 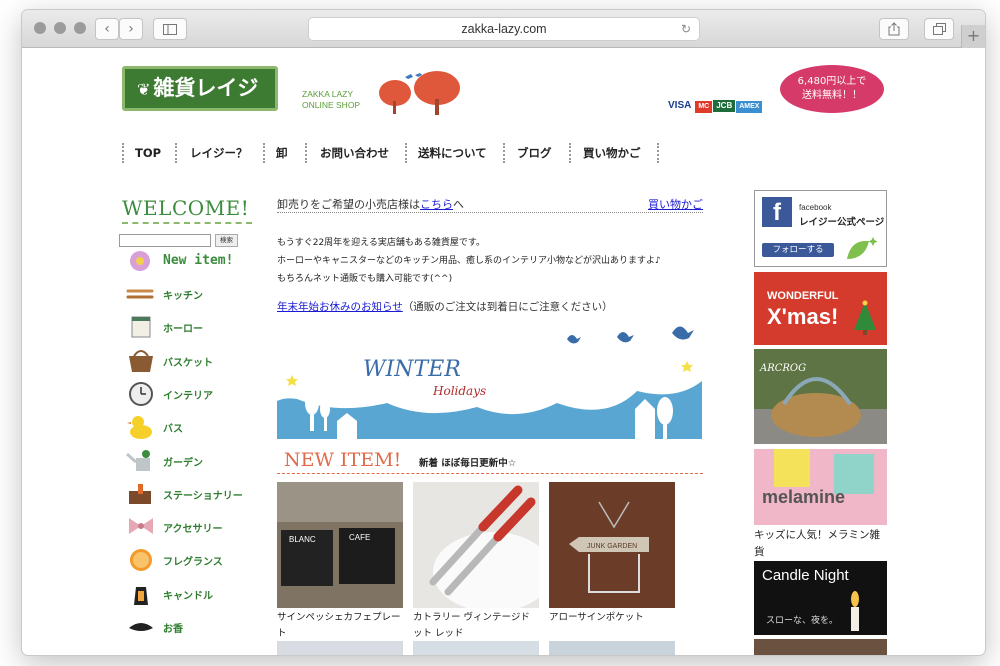 I want to click on sidebar-item: バスケット, so click(x=196, y=363).